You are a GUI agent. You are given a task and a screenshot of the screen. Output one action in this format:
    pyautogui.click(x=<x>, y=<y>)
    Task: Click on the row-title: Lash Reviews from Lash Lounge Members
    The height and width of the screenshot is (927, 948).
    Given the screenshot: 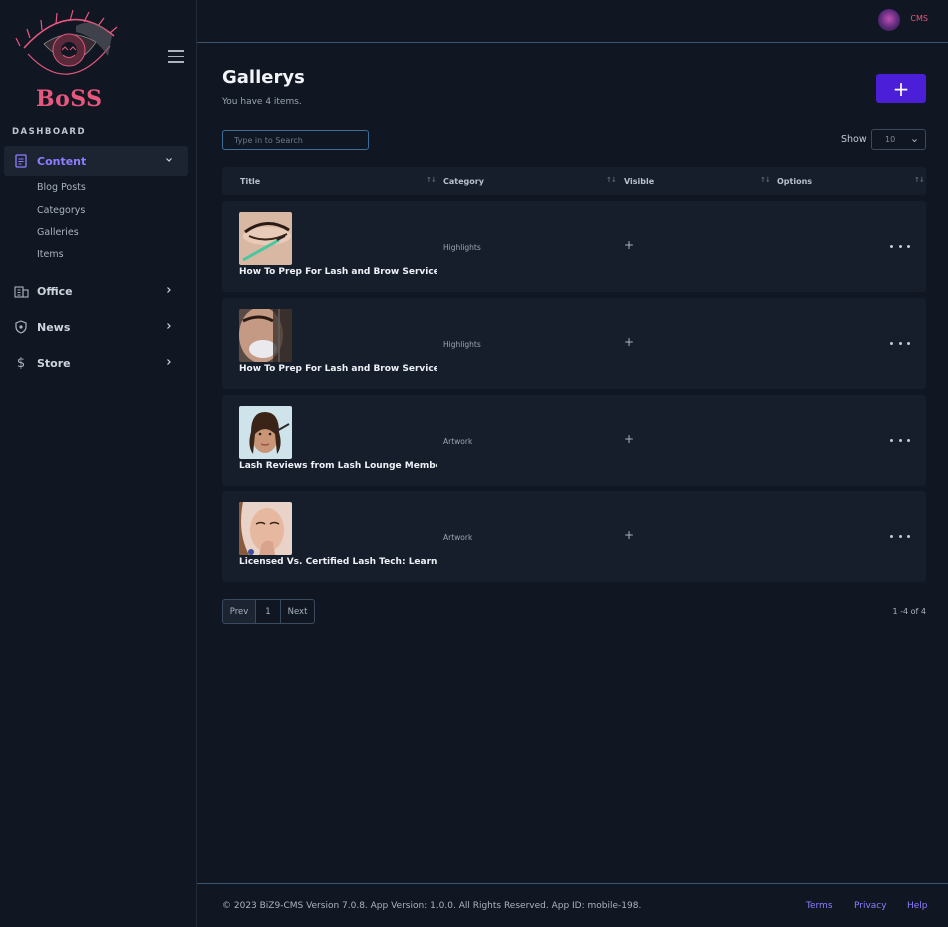 What is the action you would take?
    pyautogui.click(x=338, y=466)
    